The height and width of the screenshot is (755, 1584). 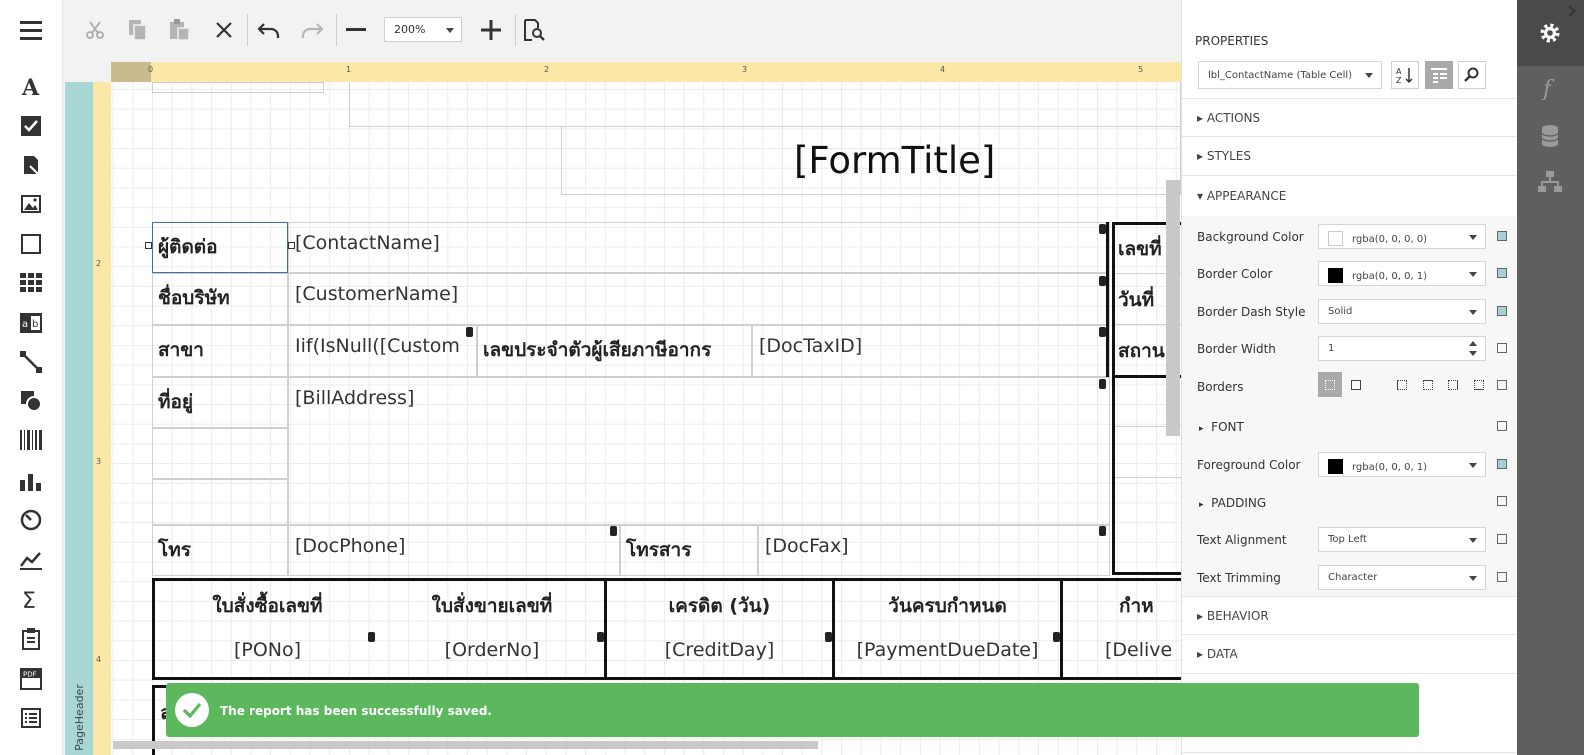 What do you see at coordinates (465, 745) in the screenshot?
I see `horizontal-scrollbar` at bounding box center [465, 745].